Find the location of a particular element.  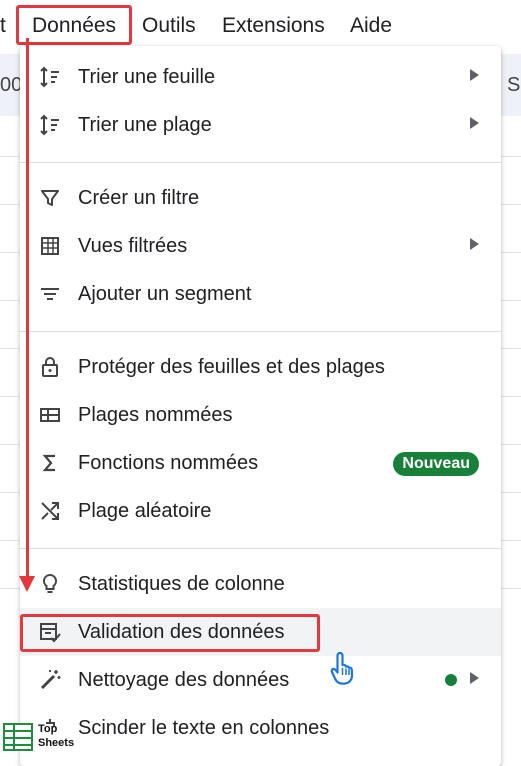

menu-item-filter-views: Vues filtrées is located at coordinates (260, 246).